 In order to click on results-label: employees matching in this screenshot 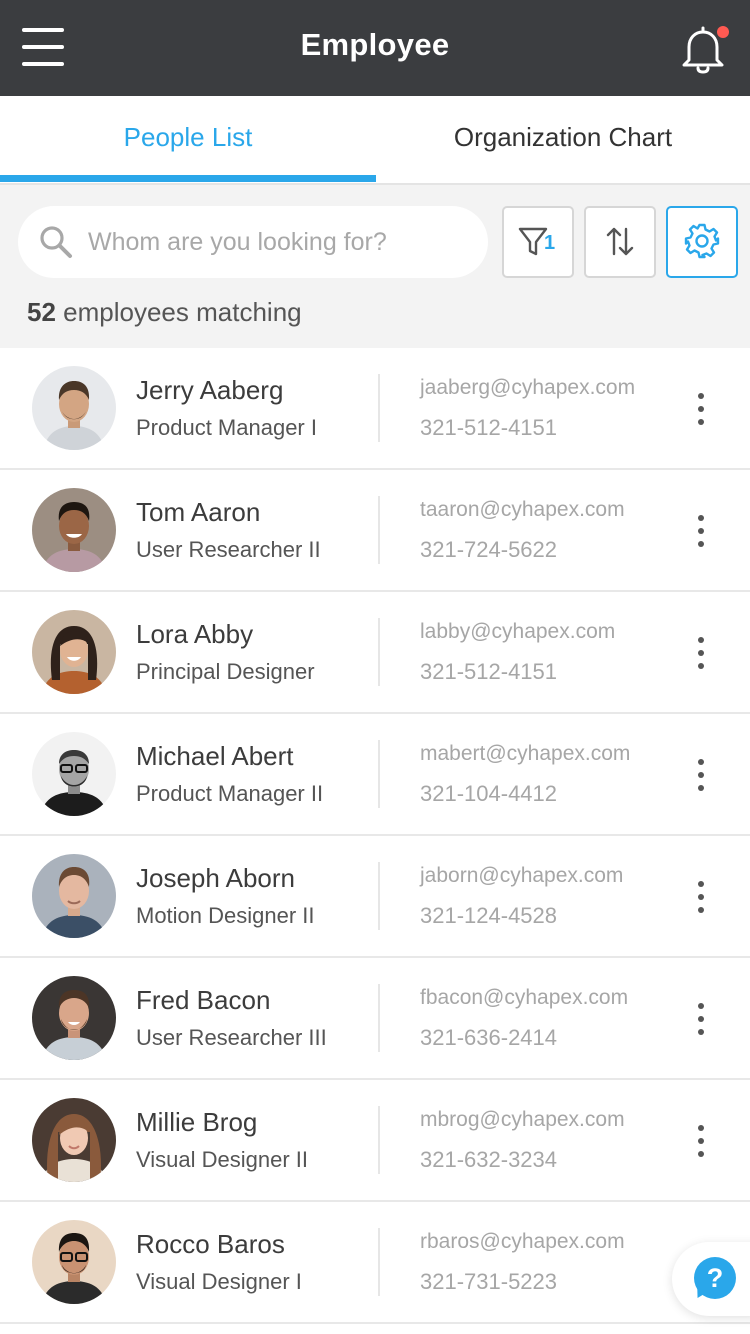, I will do `click(182, 312)`.